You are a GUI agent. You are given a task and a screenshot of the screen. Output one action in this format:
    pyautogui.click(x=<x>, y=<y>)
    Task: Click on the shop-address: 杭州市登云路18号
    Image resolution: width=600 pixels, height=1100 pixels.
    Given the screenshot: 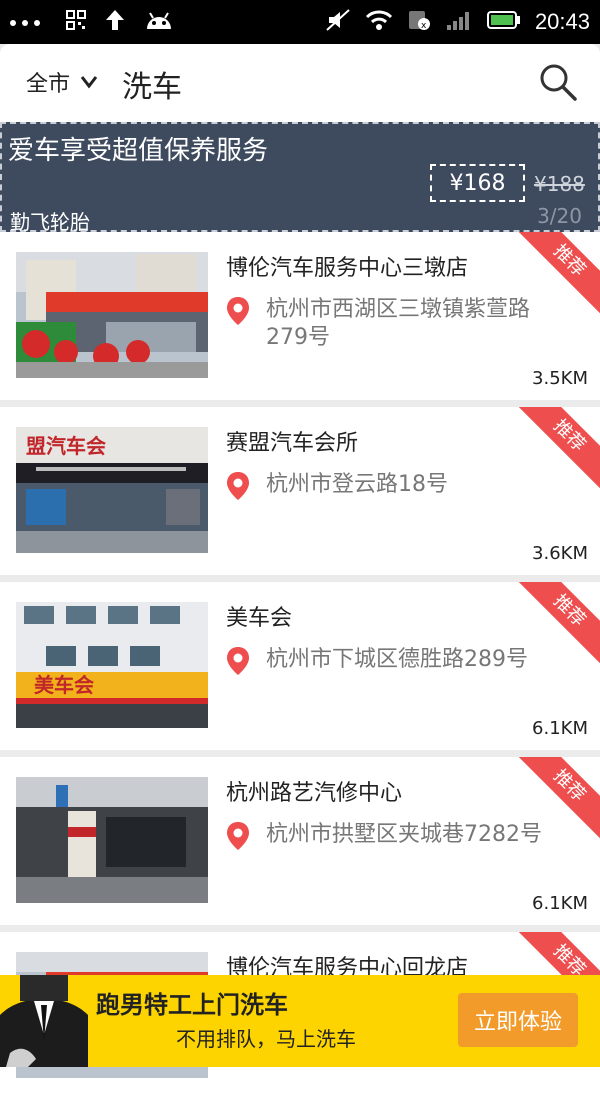 What is the action you would take?
    pyautogui.click(x=357, y=484)
    